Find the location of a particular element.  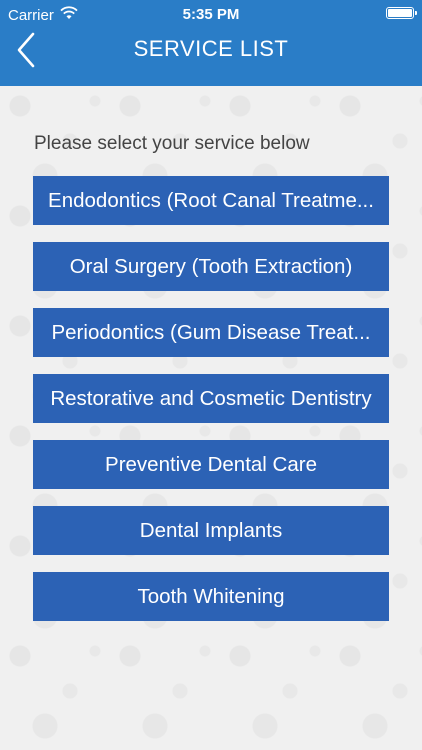

navigation-header: Carrier 5:35 PM SERVICE LIST is located at coordinates (211, 43).